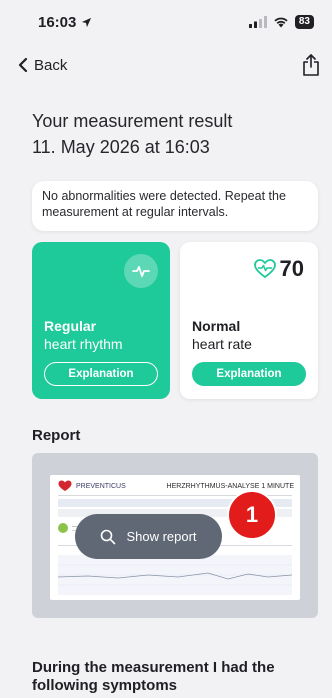 The height and width of the screenshot is (698, 332). I want to click on step-number-badge: 1, so click(252, 515).